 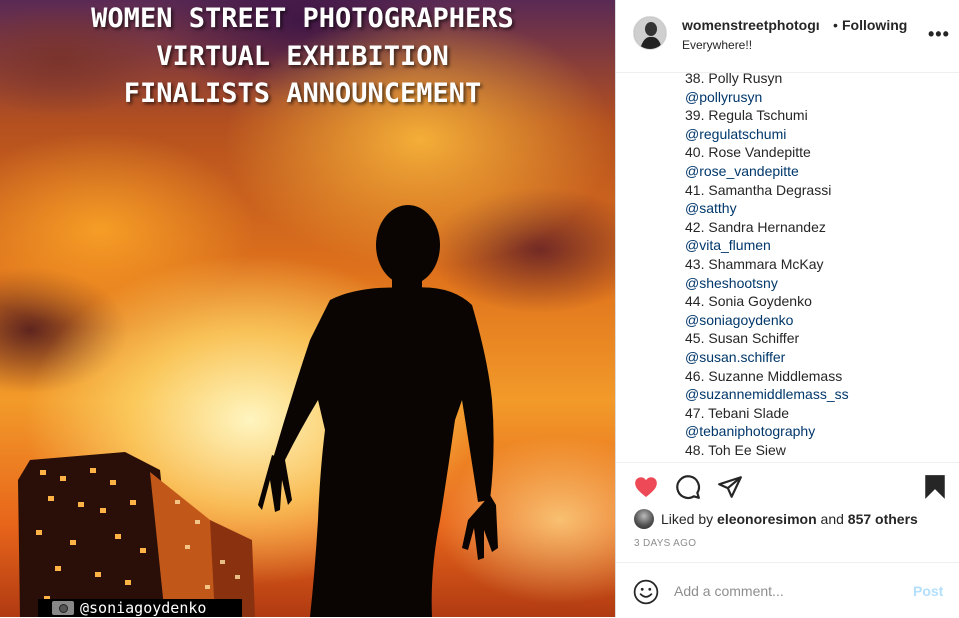 What do you see at coordinates (63, 608) in the screenshot?
I see `camera-icon` at bounding box center [63, 608].